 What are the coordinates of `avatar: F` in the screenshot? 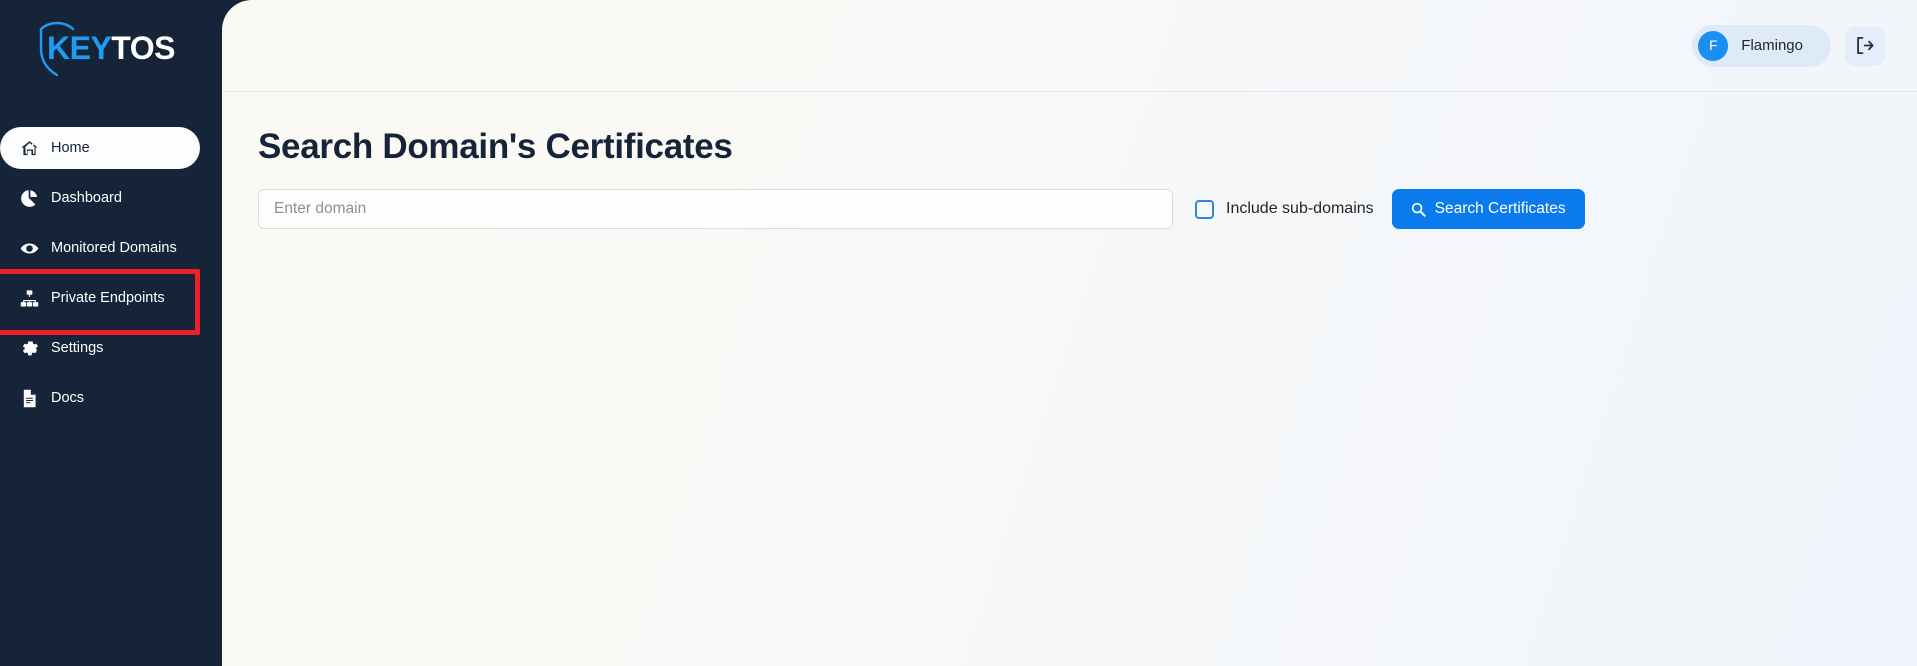 It's located at (1713, 45).